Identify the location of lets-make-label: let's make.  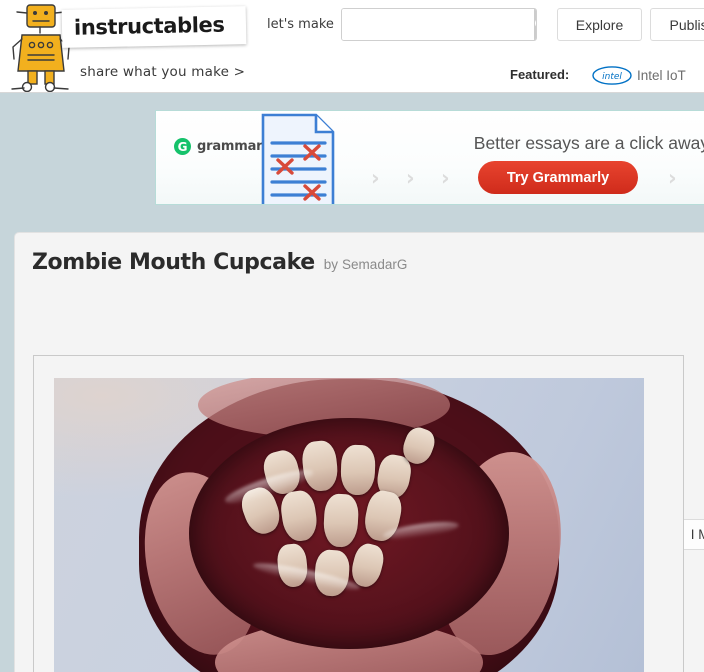
(300, 24).